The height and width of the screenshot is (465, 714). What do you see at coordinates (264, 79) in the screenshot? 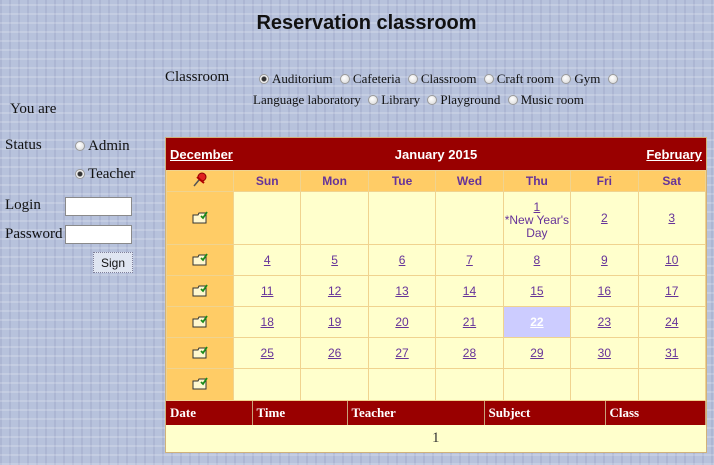
I see `classroom-radio-auditorium` at bounding box center [264, 79].